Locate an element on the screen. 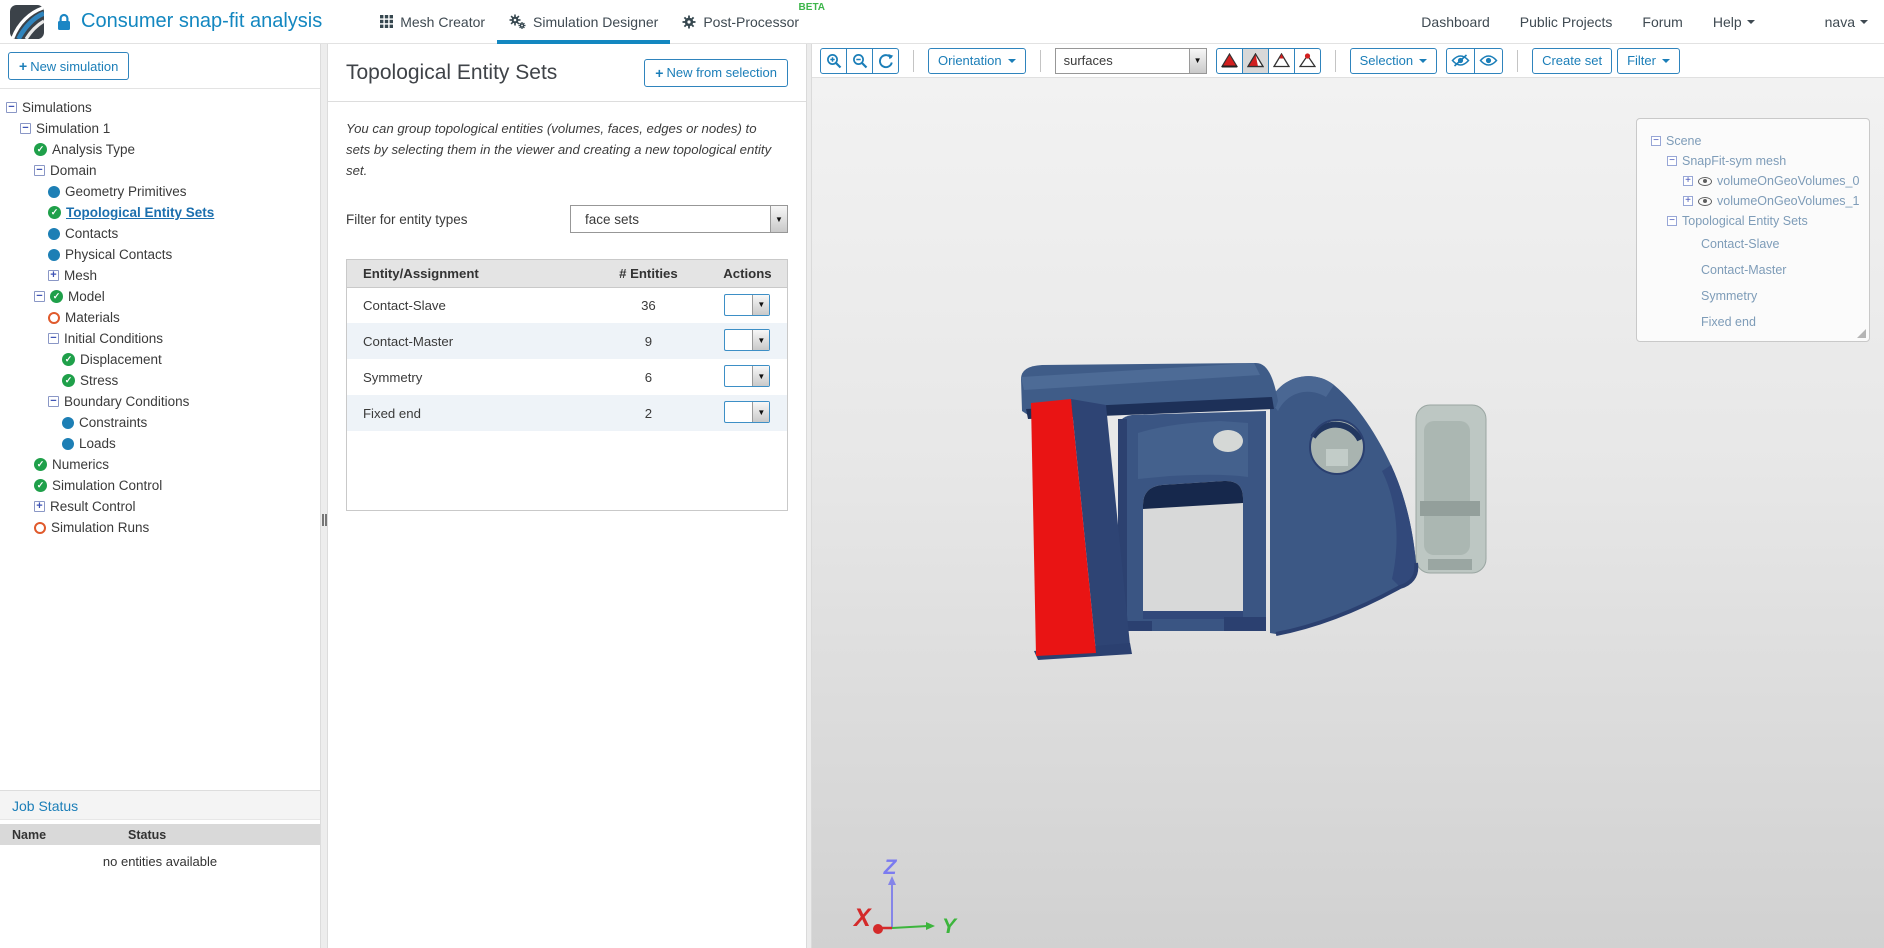 Image resolution: width=1884 pixels, height=948 pixels. selection-button: Selection is located at coordinates (1393, 60).